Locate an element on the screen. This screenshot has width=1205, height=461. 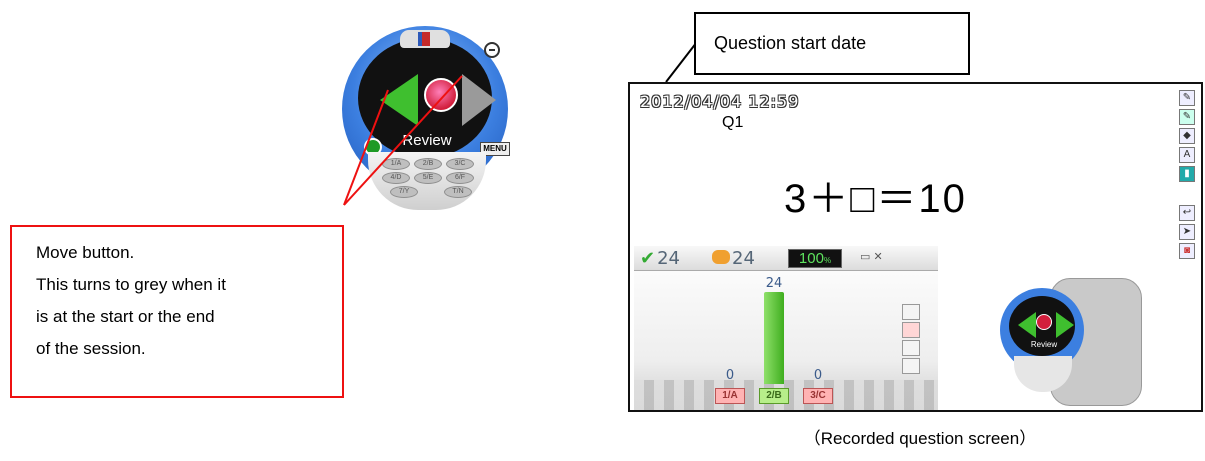
key-3c: 3/C is located at coordinates (460, 164).